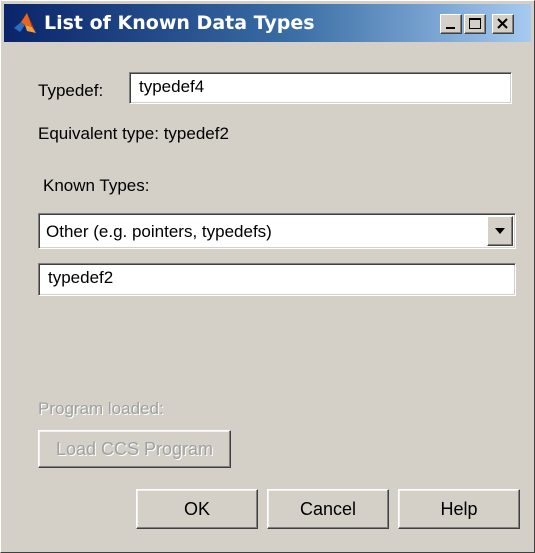 The height and width of the screenshot is (553, 535). What do you see at coordinates (450, 28) in the screenshot?
I see `minimize-icon` at bounding box center [450, 28].